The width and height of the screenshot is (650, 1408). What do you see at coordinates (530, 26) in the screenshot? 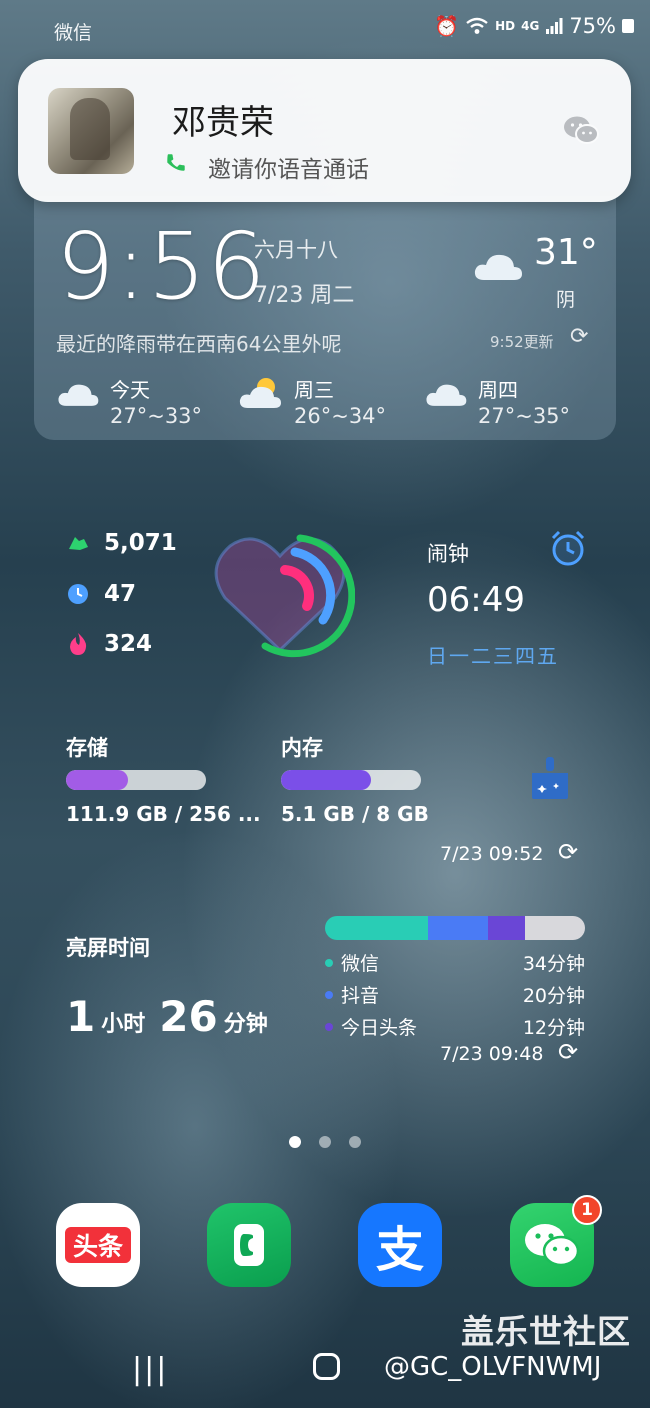
I see `network-gen-label: 4G` at bounding box center [530, 26].